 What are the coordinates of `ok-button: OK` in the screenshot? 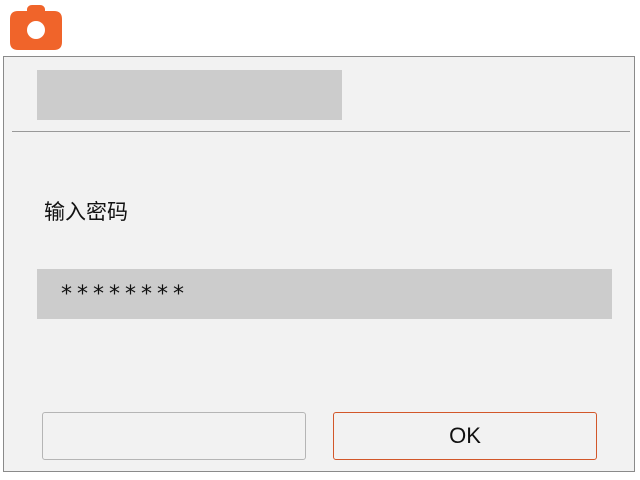 It's located at (465, 436).